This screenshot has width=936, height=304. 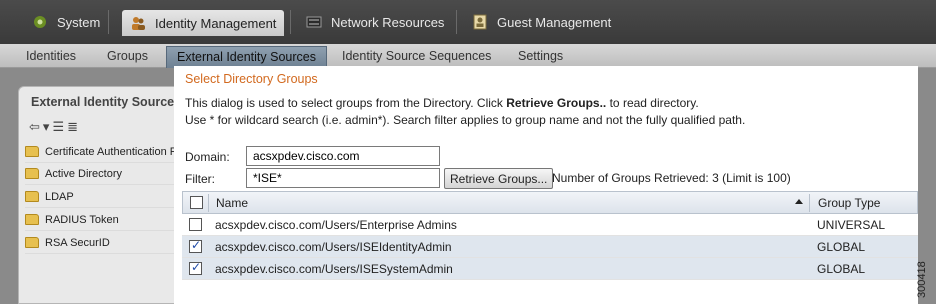 I want to click on select-all-checkbox, so click(x=196, y=202).